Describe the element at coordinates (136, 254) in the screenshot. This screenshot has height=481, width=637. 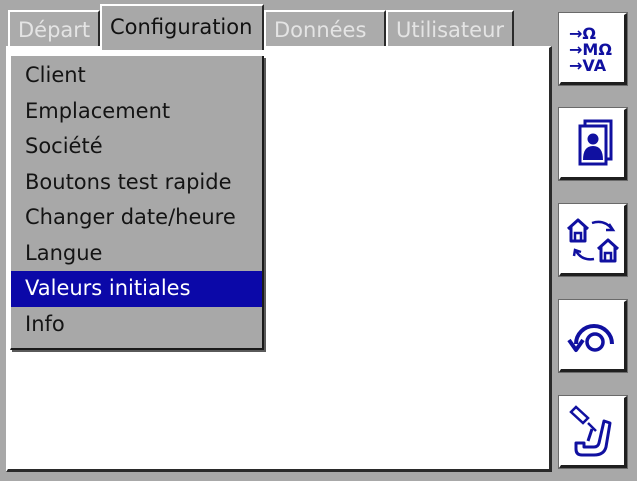
I see `menu-item-langue: Langue` at that location.